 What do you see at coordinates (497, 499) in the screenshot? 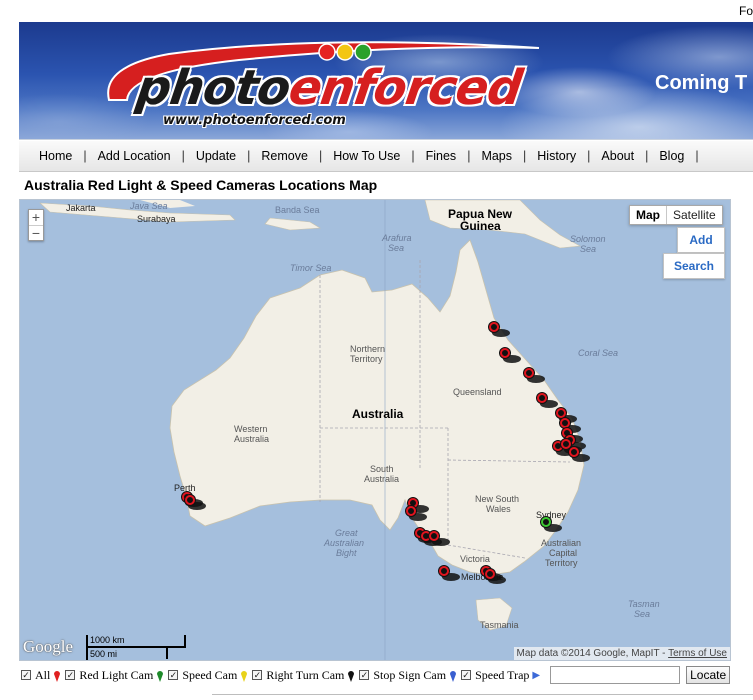
I see `map-label-nsw-1: New South` at bounding box center [497, 499].